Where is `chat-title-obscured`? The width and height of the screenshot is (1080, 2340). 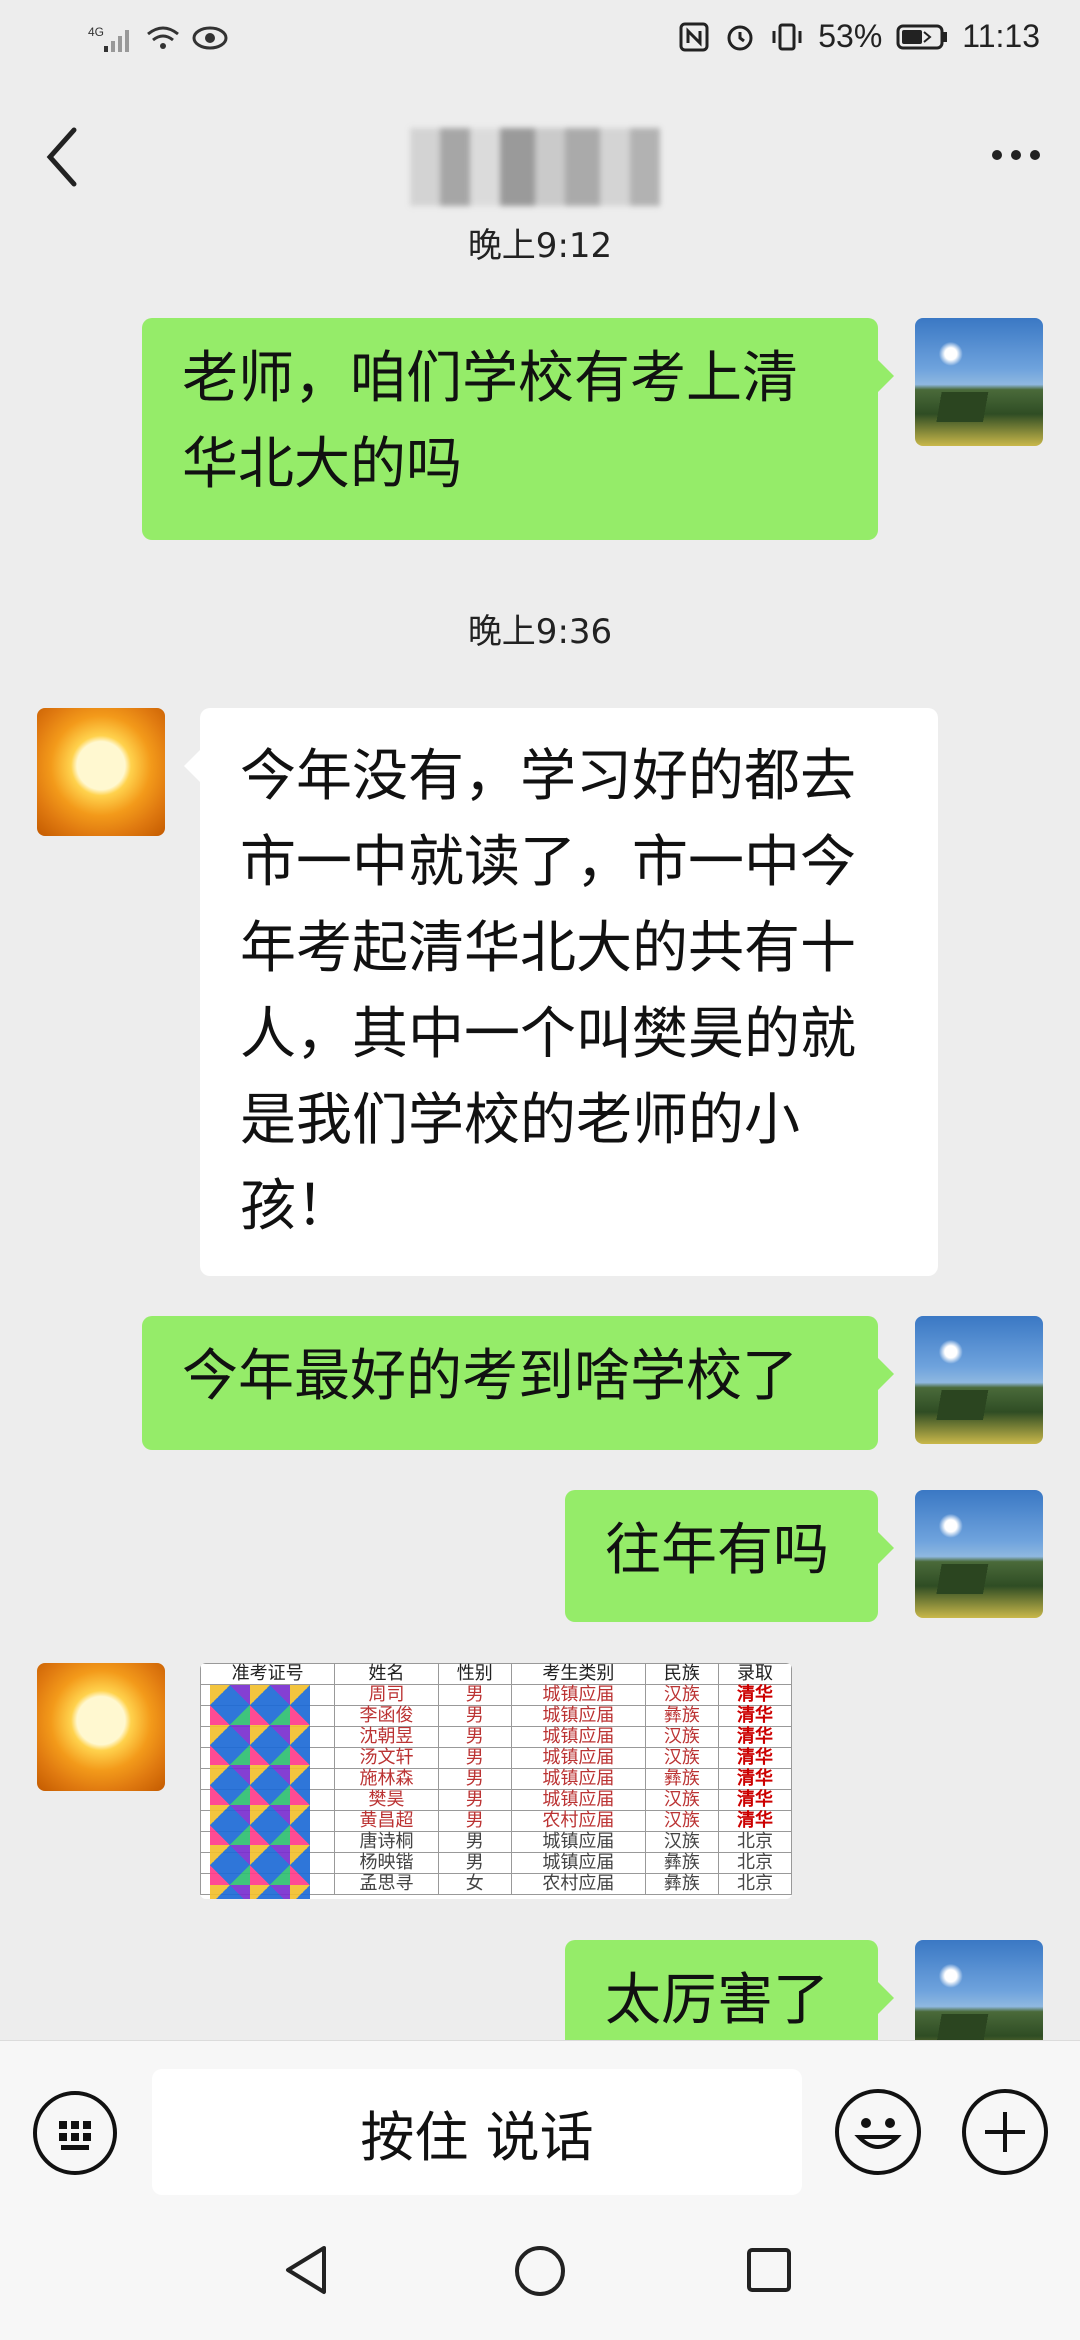 chat-title-obscured is located at coordinates (535, 167).